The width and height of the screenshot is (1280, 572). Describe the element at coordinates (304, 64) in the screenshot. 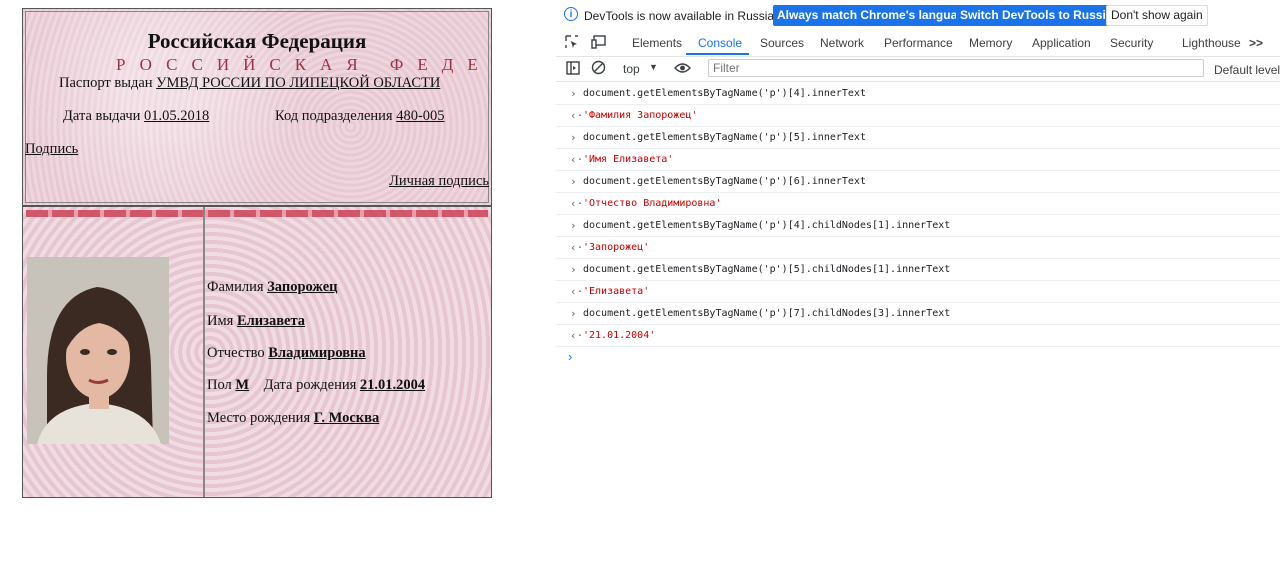

I see `passport-watermark: РОССИЙСКАЯ ФЕДЕ` at that location.